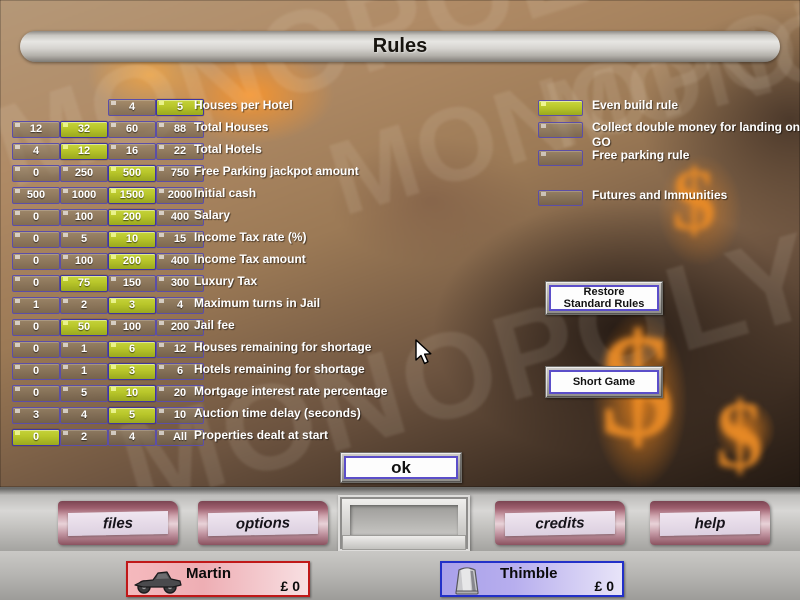 The height and width of the screenshot is (600, 800). Describe the element at coordinates (423, 352) in the screenshot. I see `mouse-cursor-icon` at that location.